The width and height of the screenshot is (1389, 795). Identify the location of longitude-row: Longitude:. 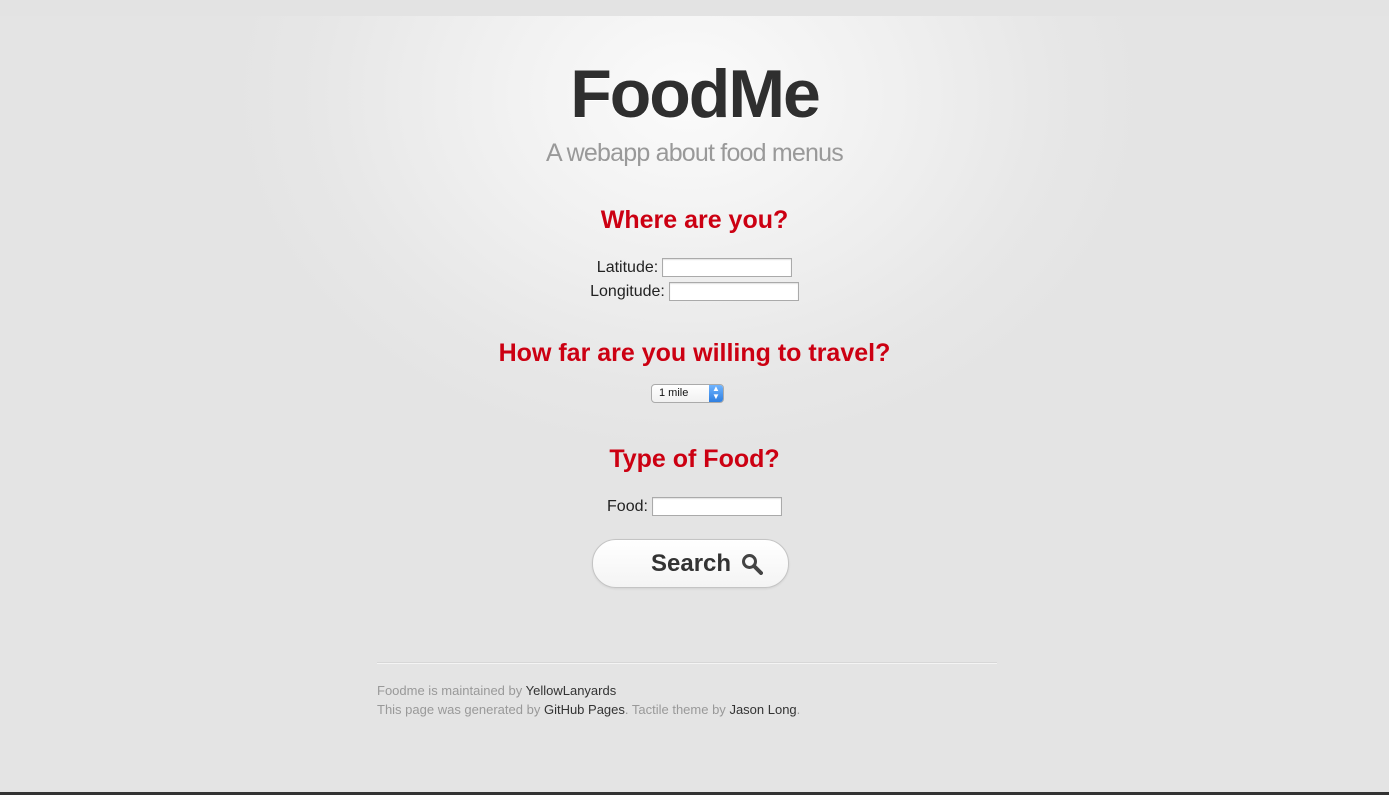
(694, 292).